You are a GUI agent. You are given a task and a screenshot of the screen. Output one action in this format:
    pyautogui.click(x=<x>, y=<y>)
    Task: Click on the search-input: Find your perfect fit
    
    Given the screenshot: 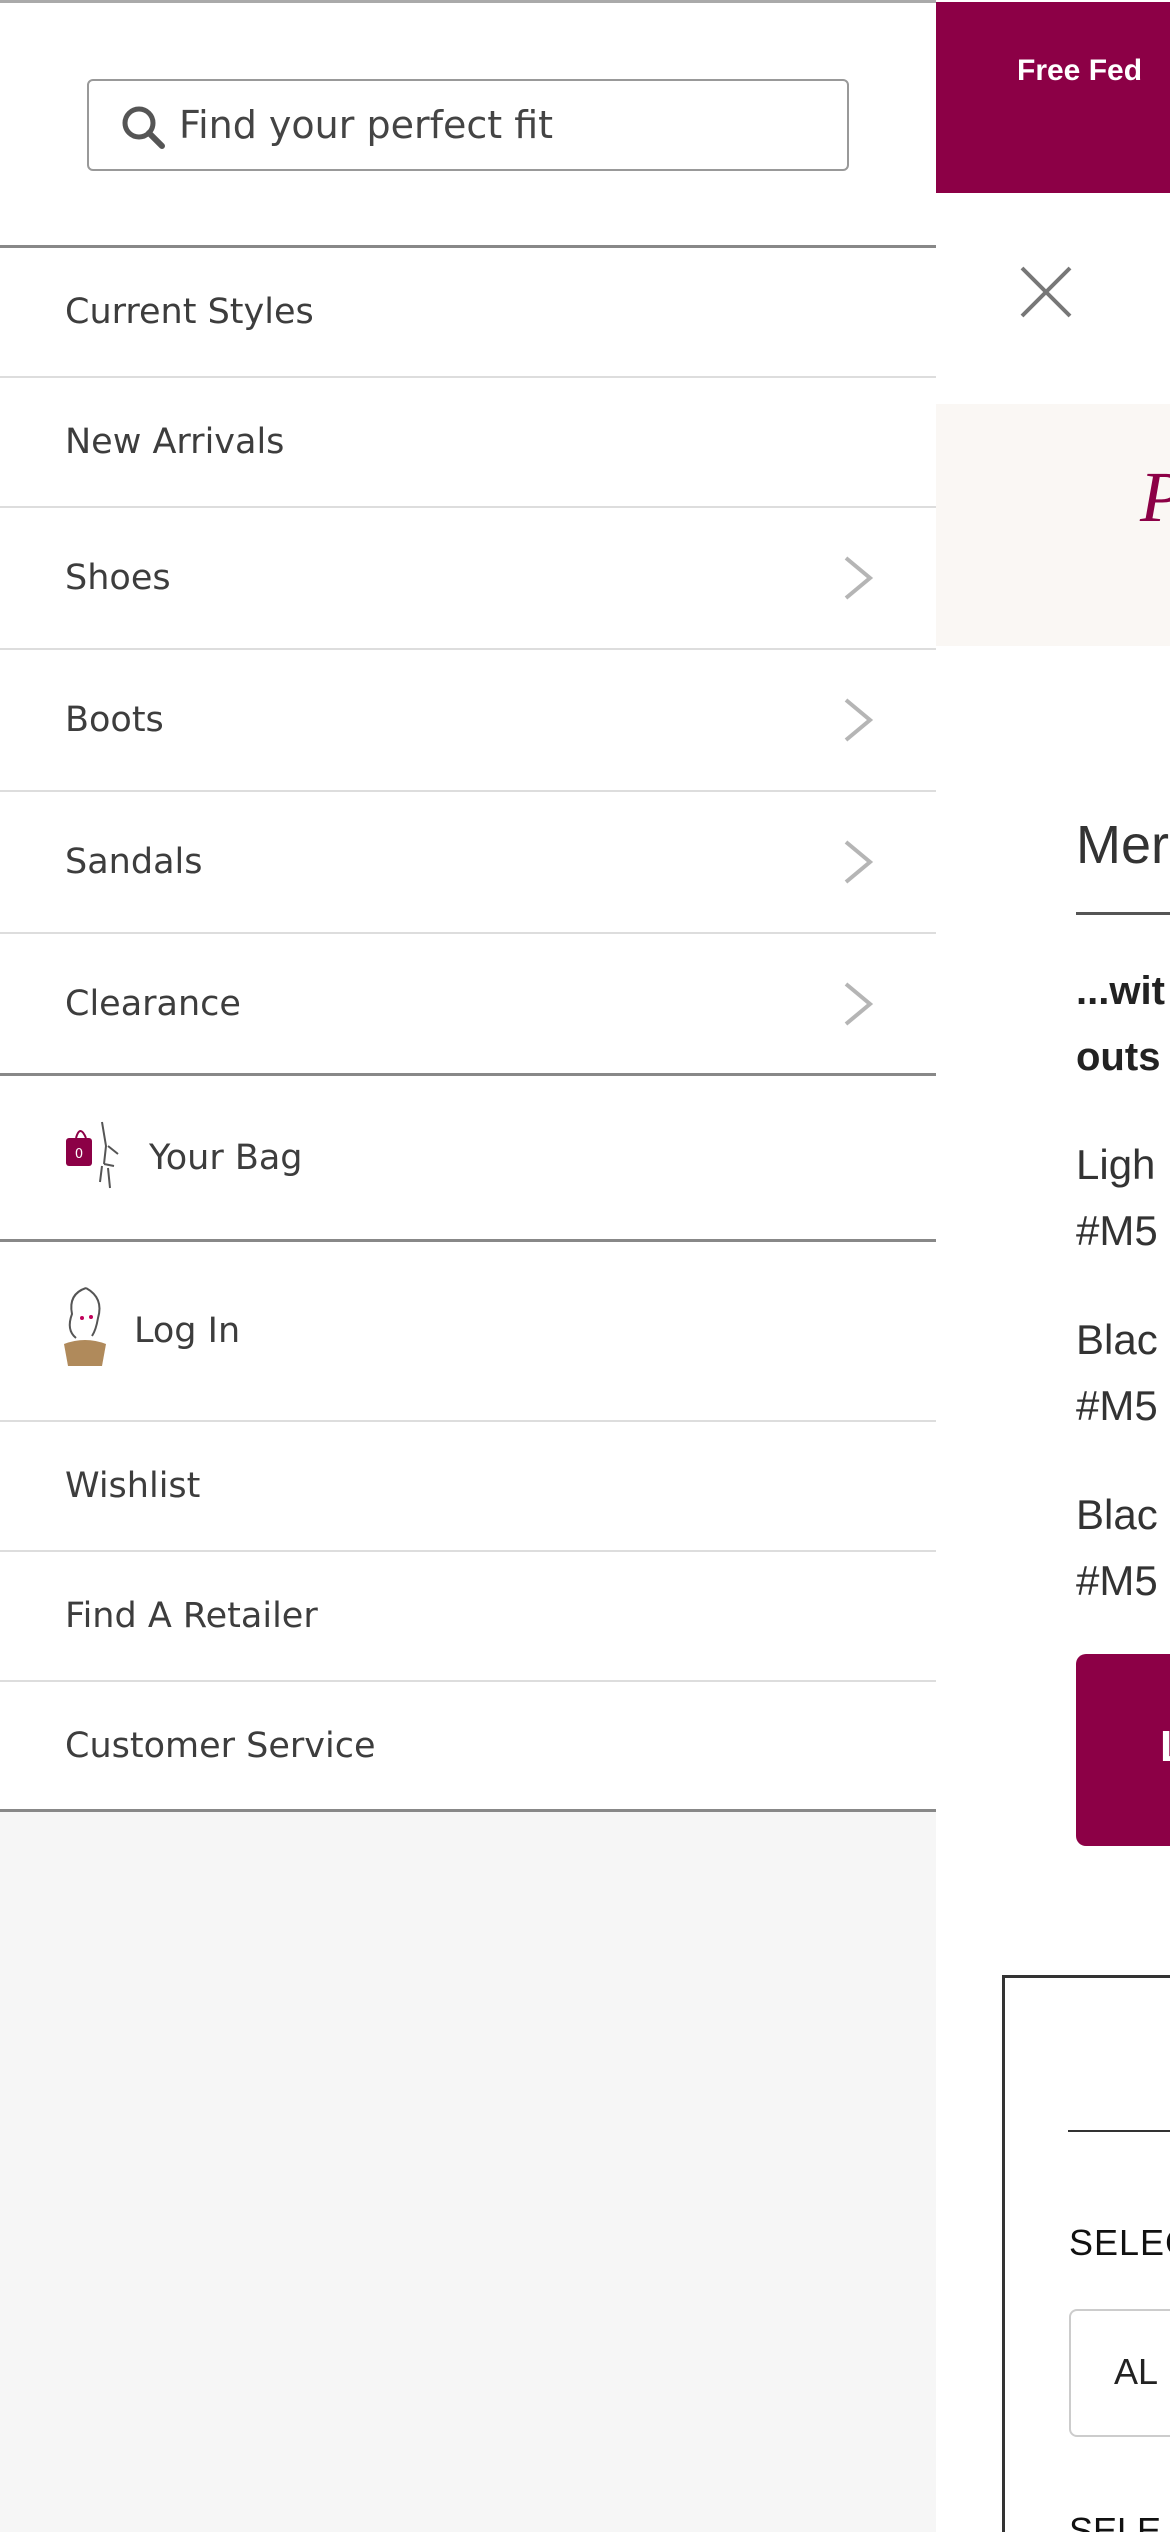 What is the action you would take?
    pyautogui.click(x=468, y=125)
    